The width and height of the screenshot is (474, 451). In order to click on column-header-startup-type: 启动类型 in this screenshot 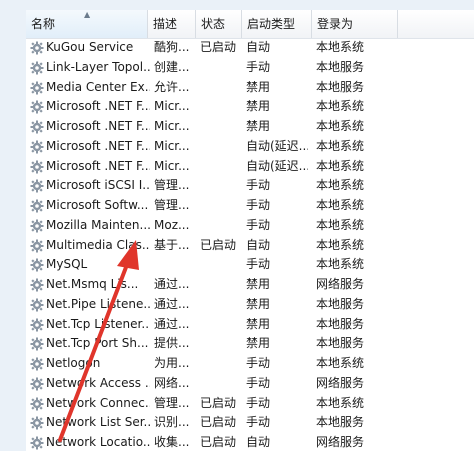, I will do `click(277, 24)`.